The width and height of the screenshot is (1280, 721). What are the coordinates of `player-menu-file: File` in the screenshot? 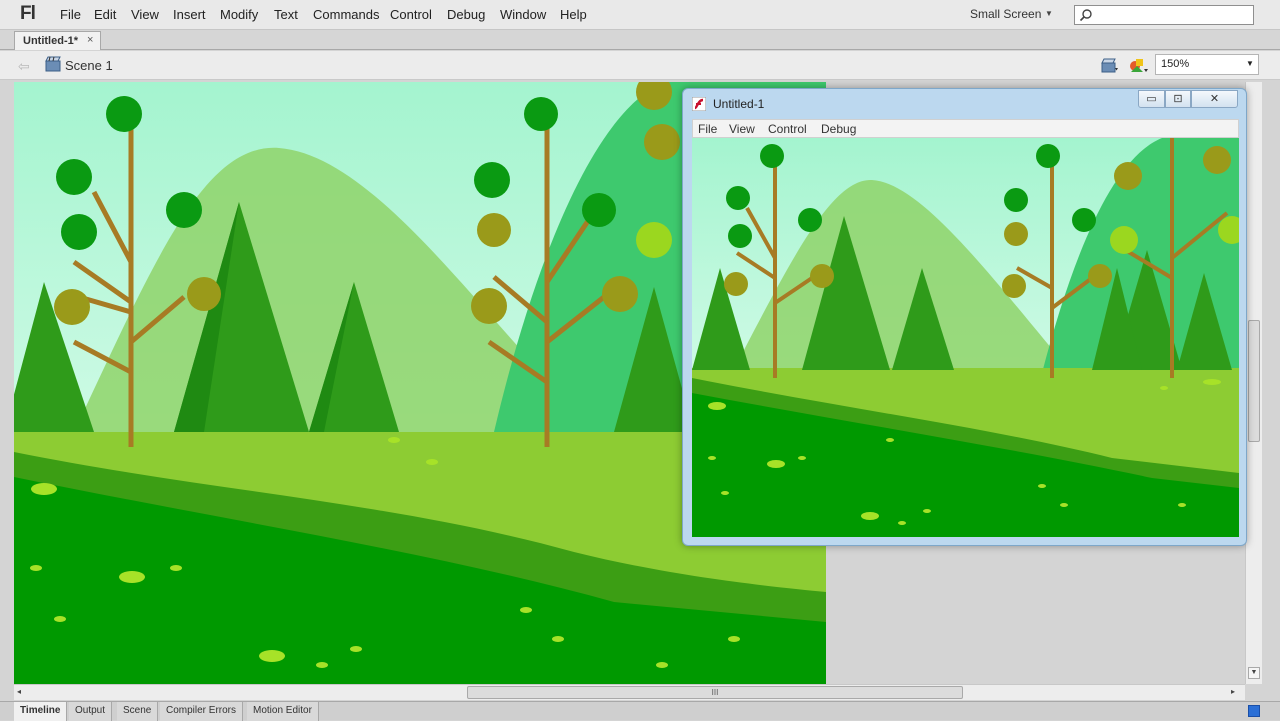 It's located at (707, 129).